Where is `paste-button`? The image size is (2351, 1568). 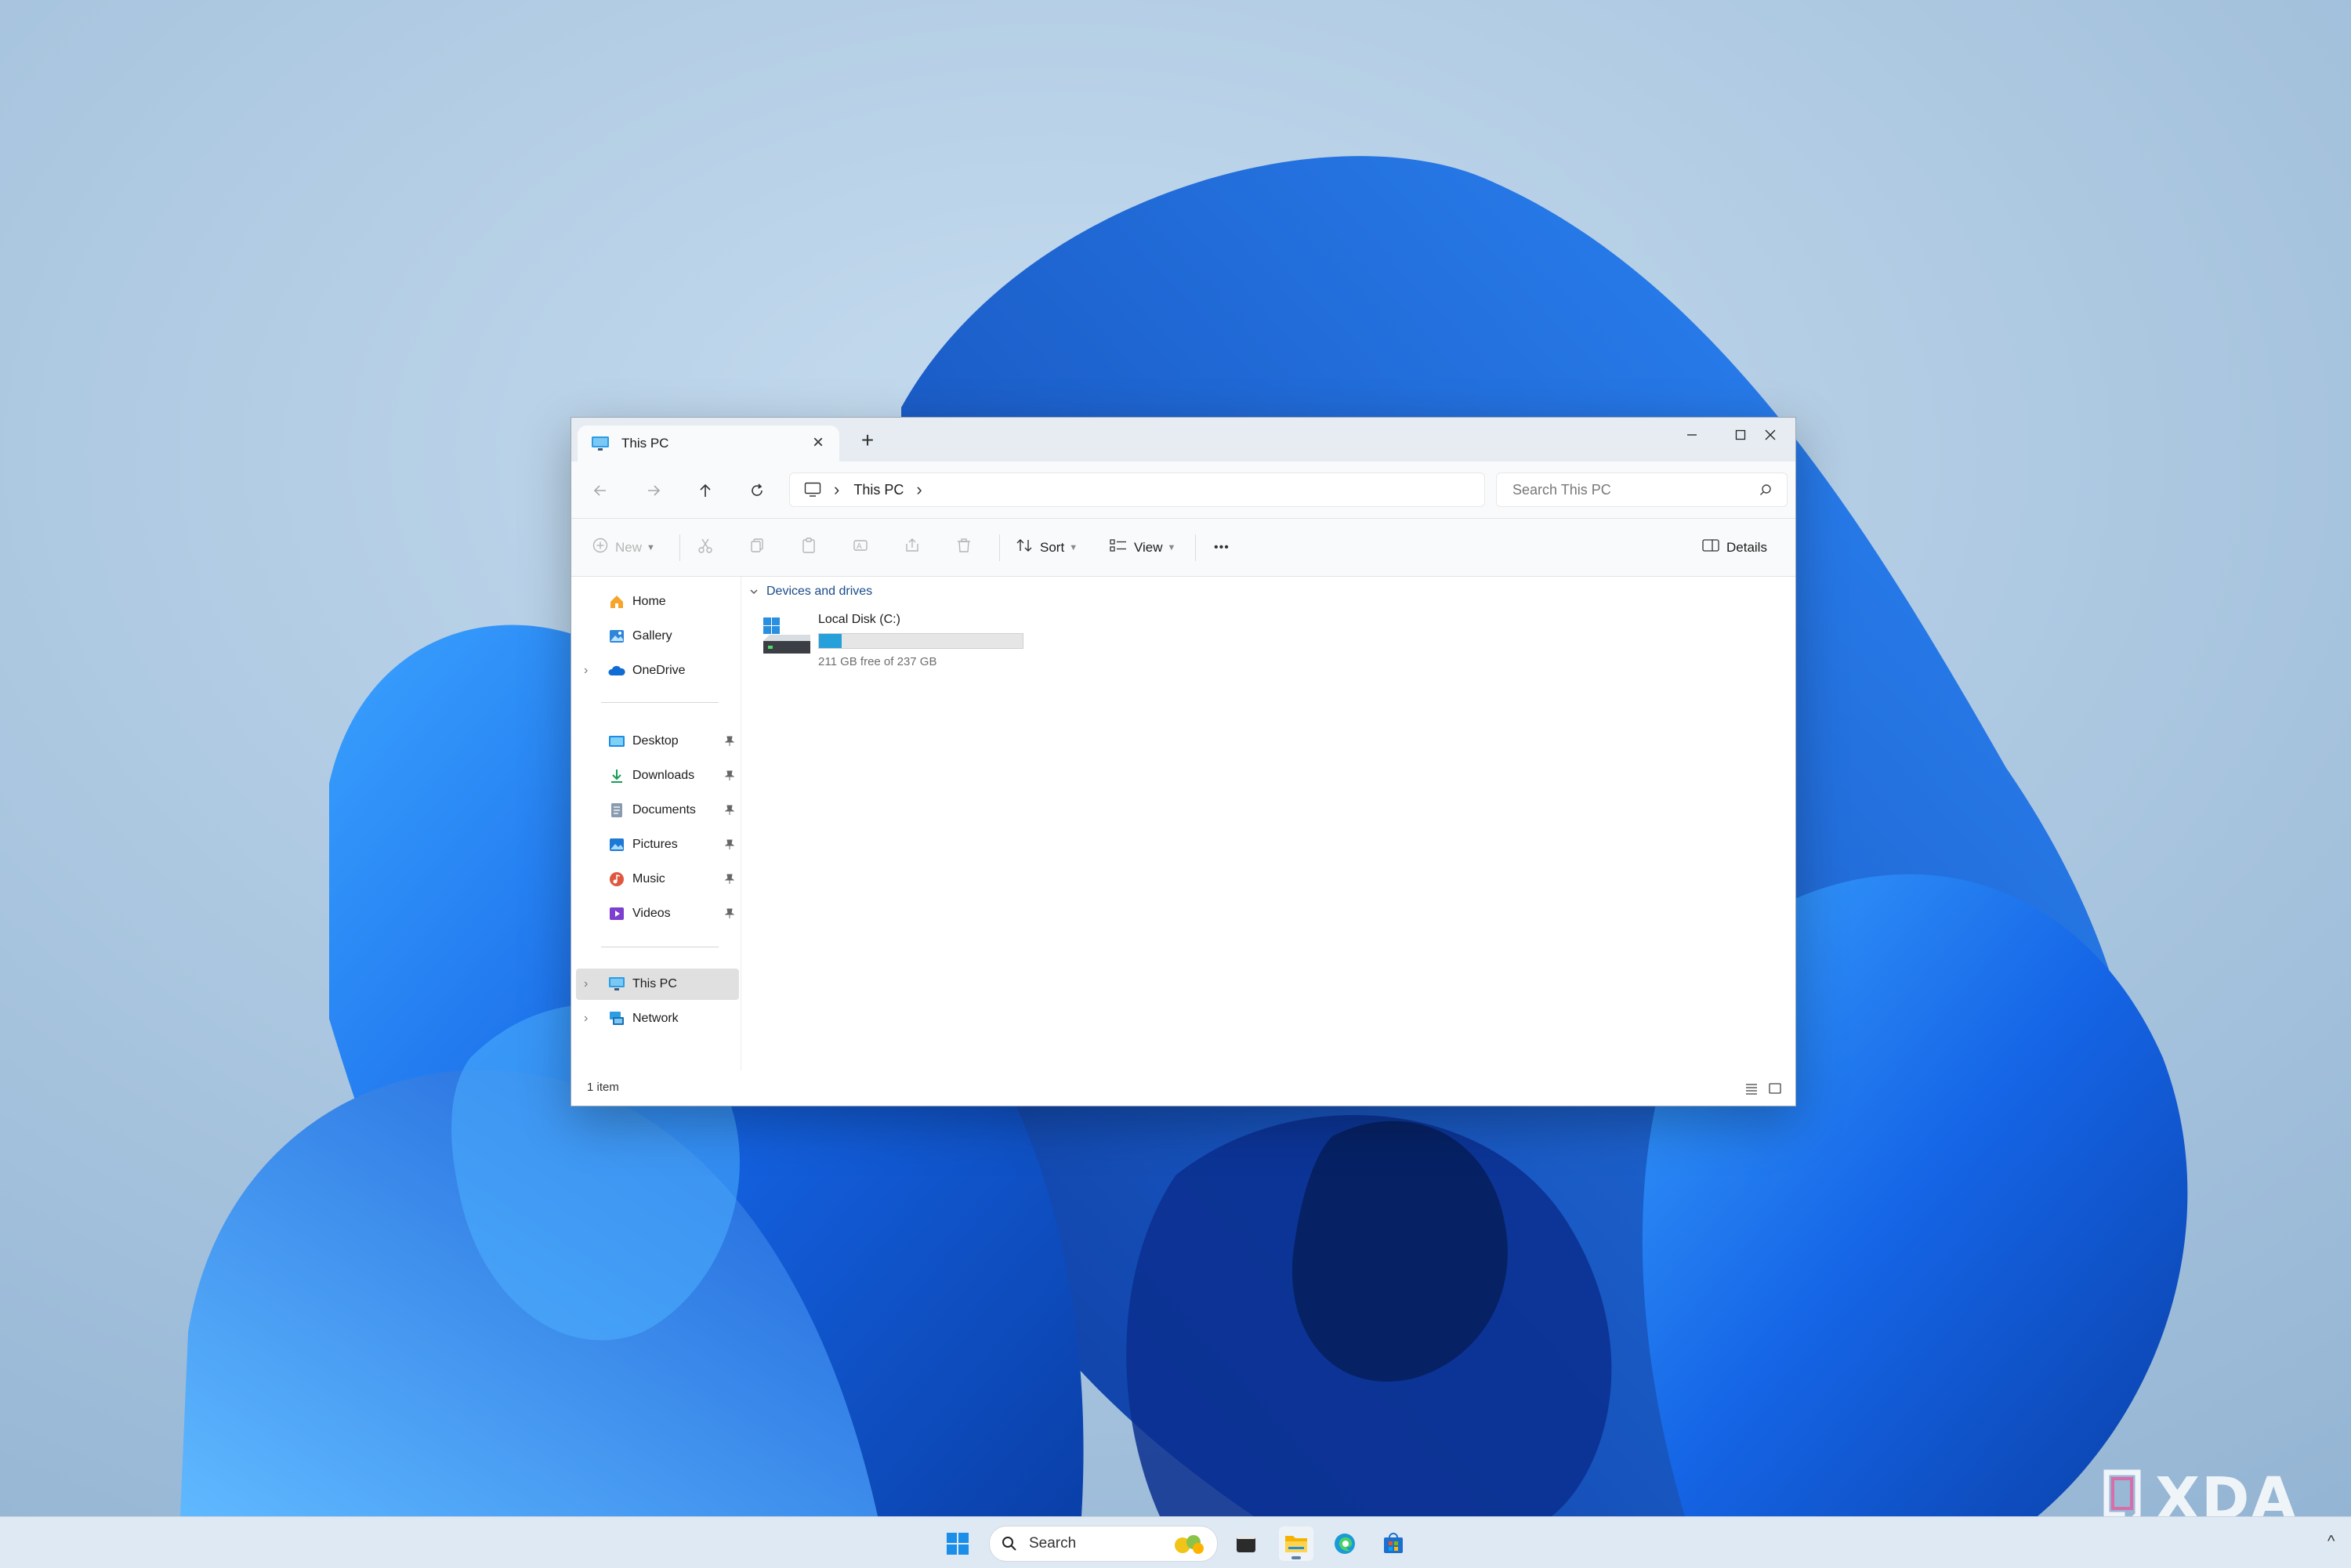 paste-button is located at coordinates (808, 547).